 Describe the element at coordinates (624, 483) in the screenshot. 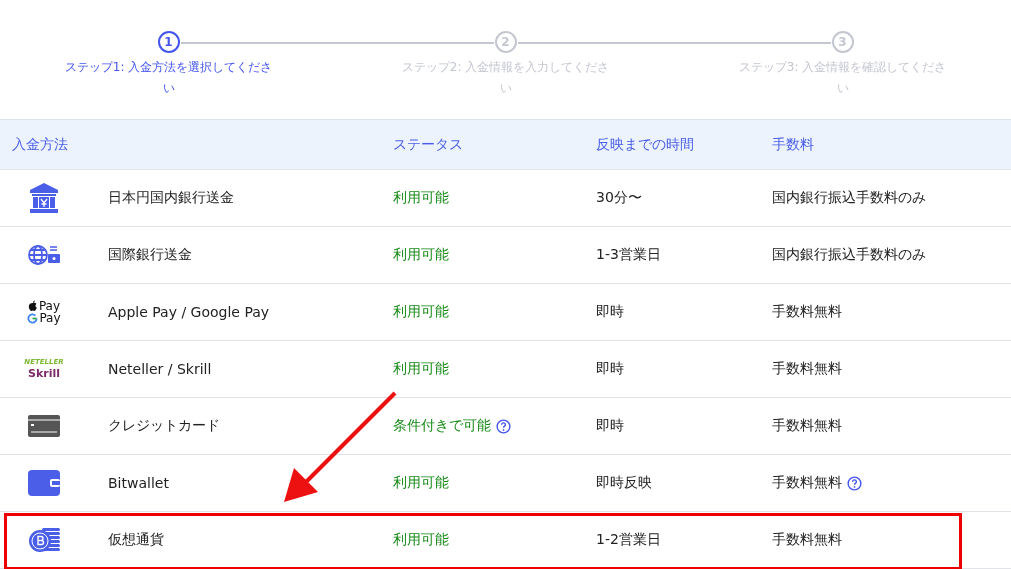

I see `time-text: 即時反映` at that location.